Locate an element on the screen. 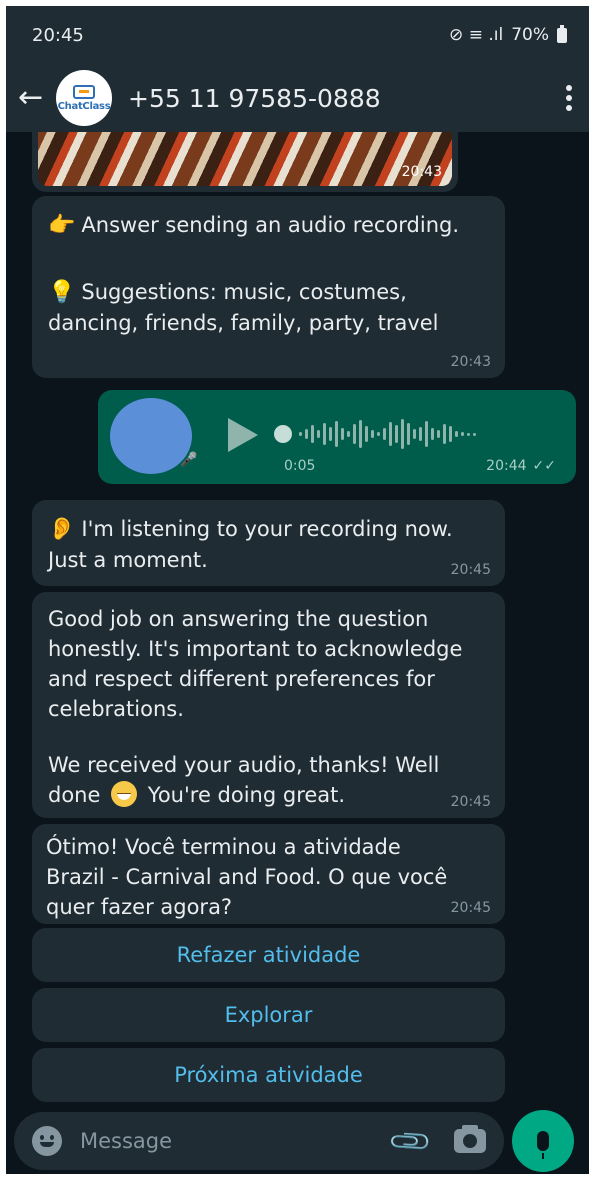 The width and height of the screenshot is (595, 1180). outgoing-audio-message: 🎤 0:05 20:44 ✓✓ is located at coordinates (337, 437).